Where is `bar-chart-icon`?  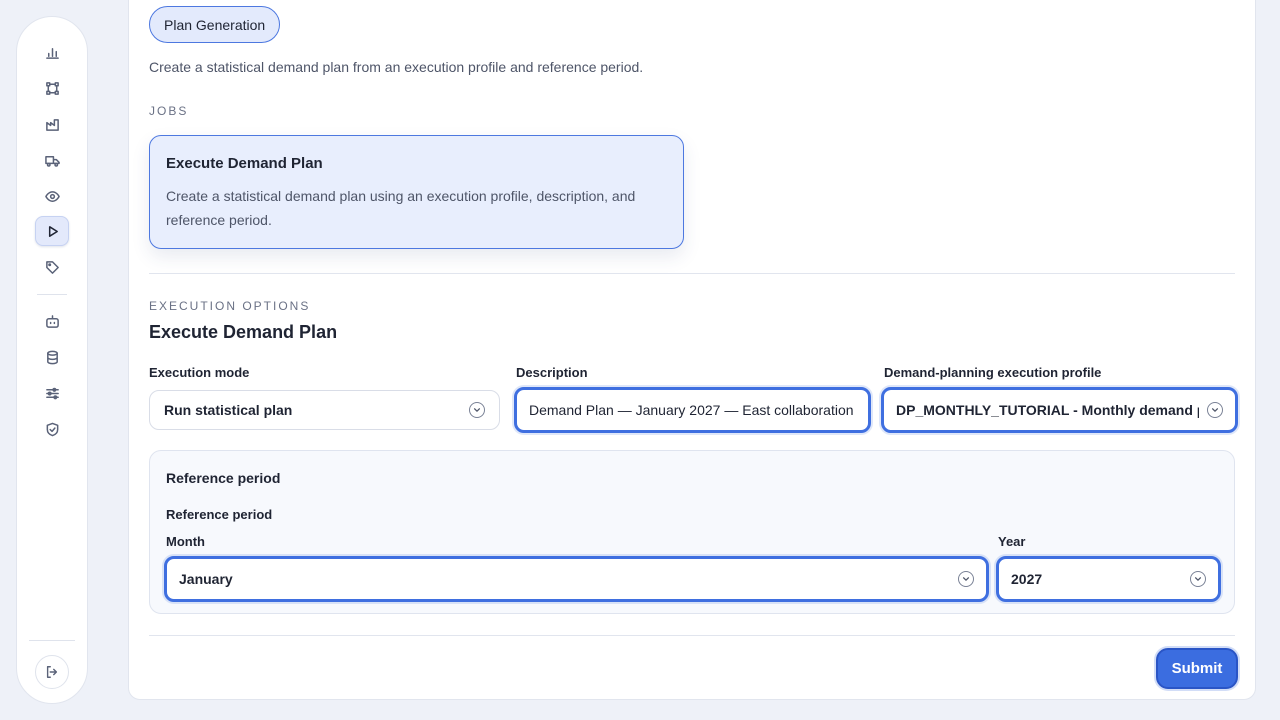
bar-chart-icon is located at coordinates (52, 53).